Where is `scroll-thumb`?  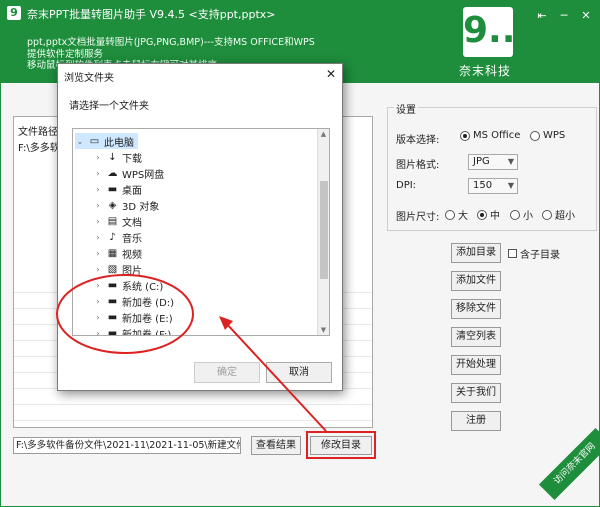 scroll-thumb is located at coordinates (324, 230).